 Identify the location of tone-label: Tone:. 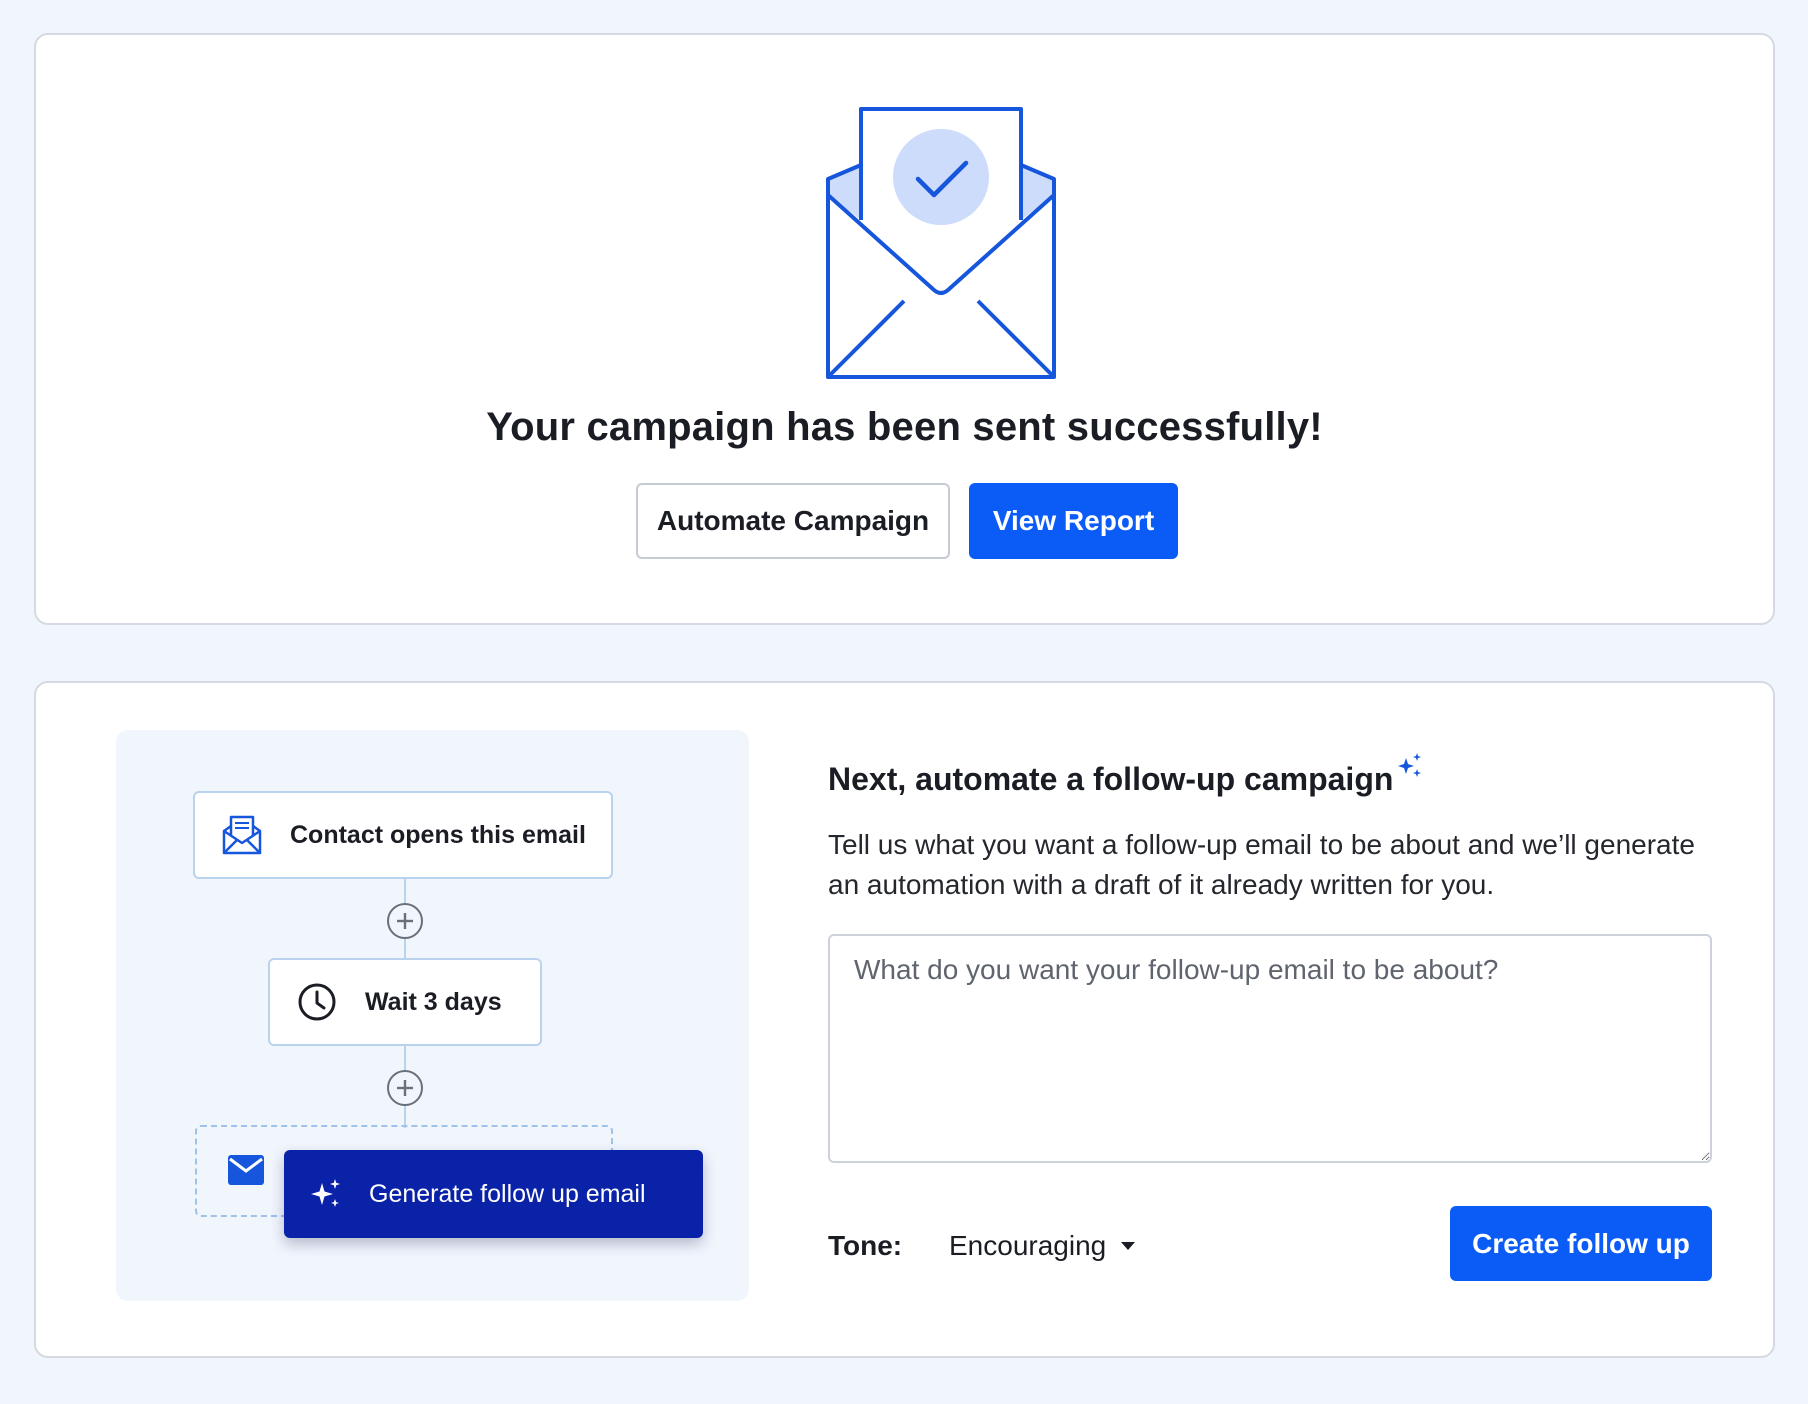
(865, 1245).